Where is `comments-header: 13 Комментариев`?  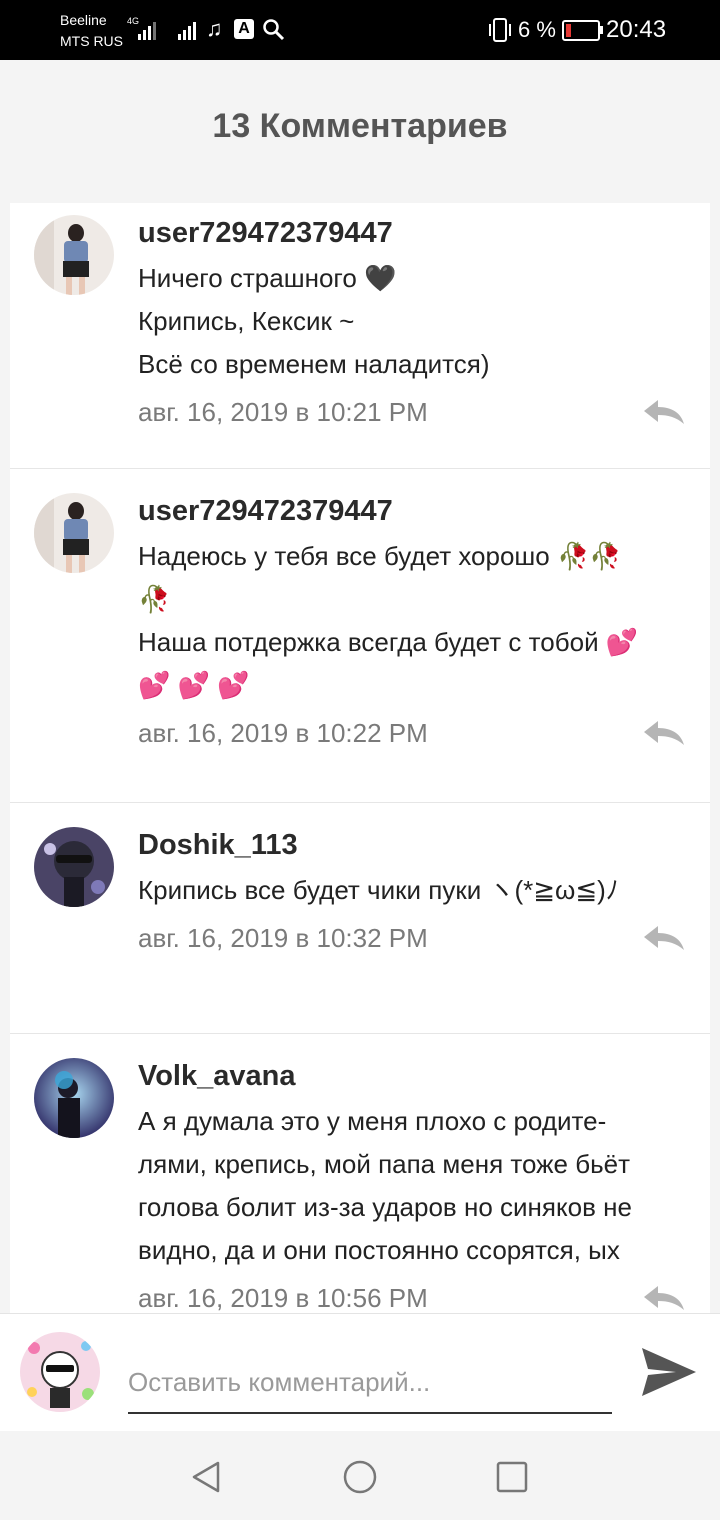
comments-header: 13 Комментариев is located at coordinates (360, 131).